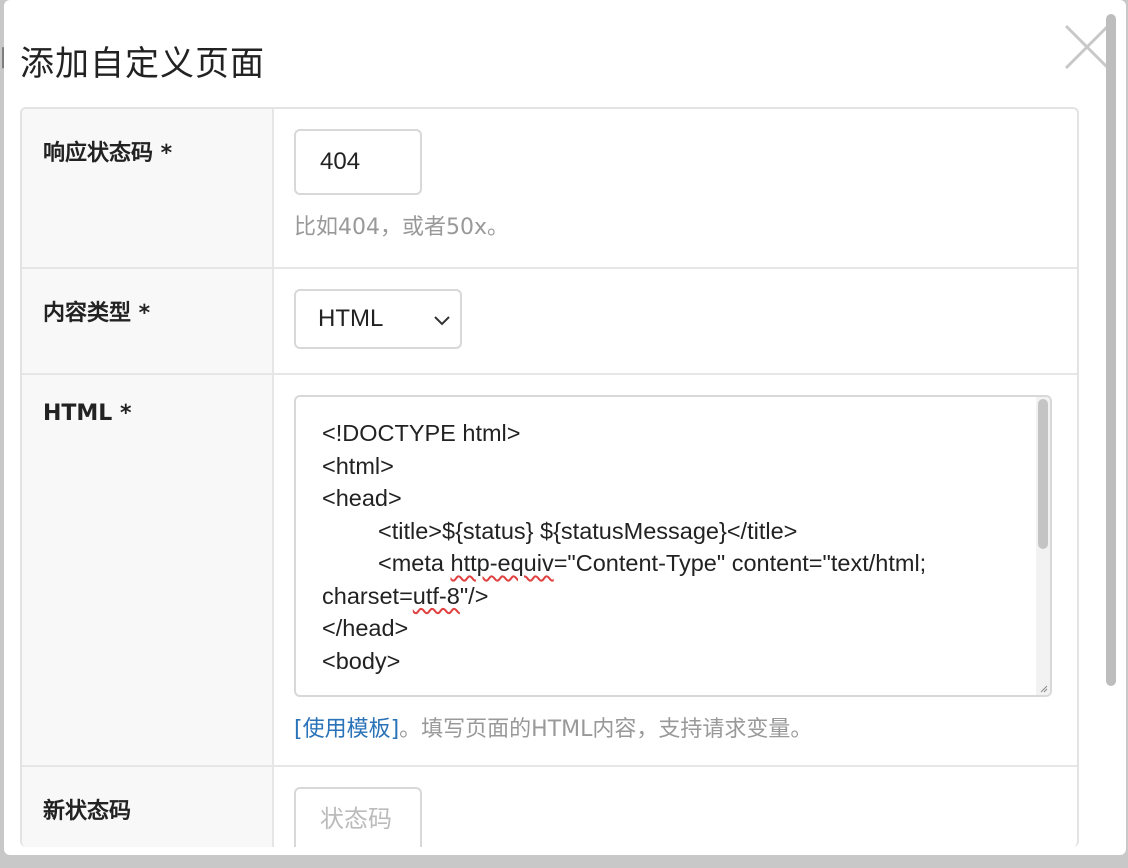 Image resolution: width=1128 pixels, height=868 pixels. I want to click on code-fragment: <meta, so click(414, 563).